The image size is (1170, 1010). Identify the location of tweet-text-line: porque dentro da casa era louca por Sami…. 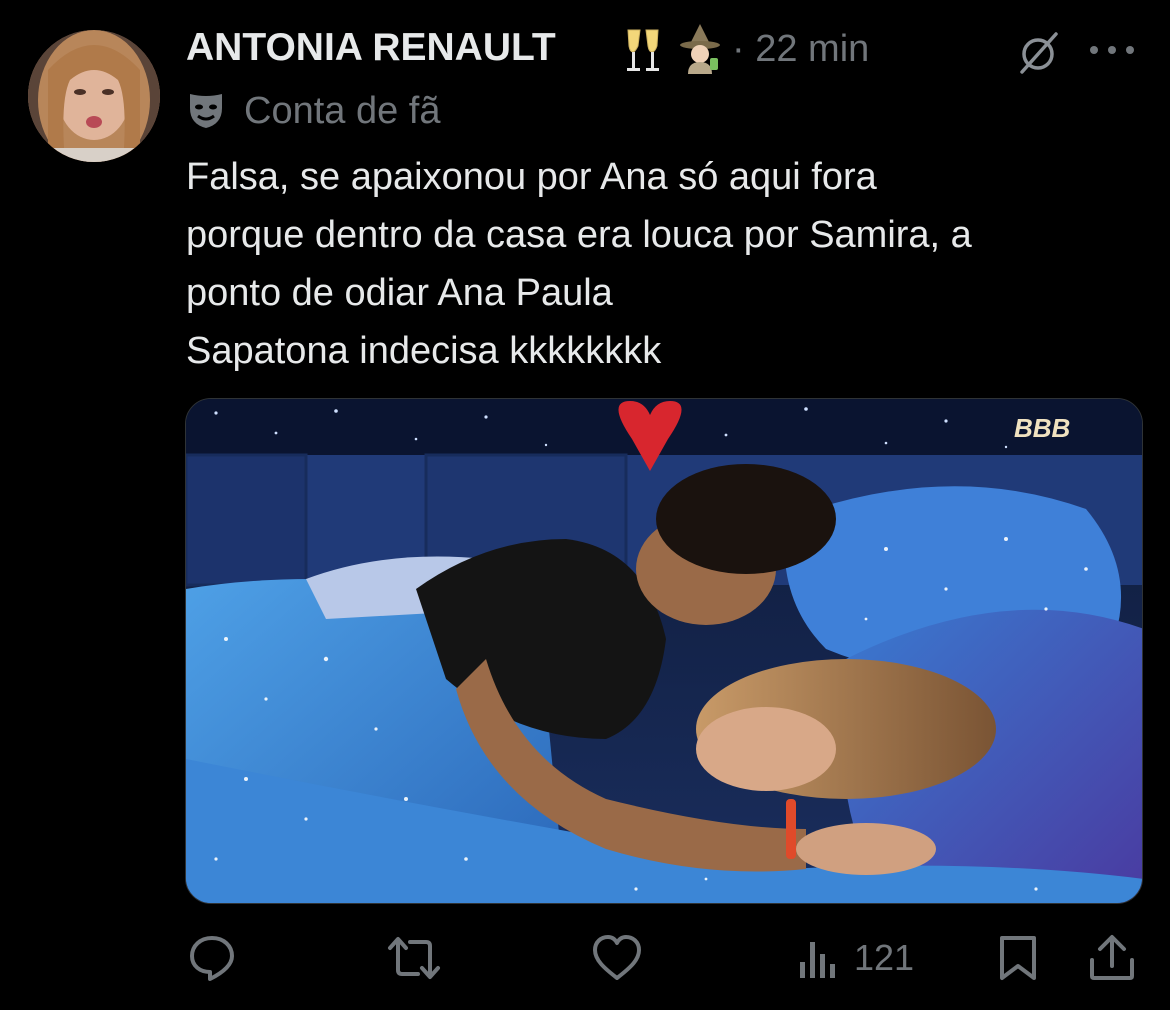
(579, 235).